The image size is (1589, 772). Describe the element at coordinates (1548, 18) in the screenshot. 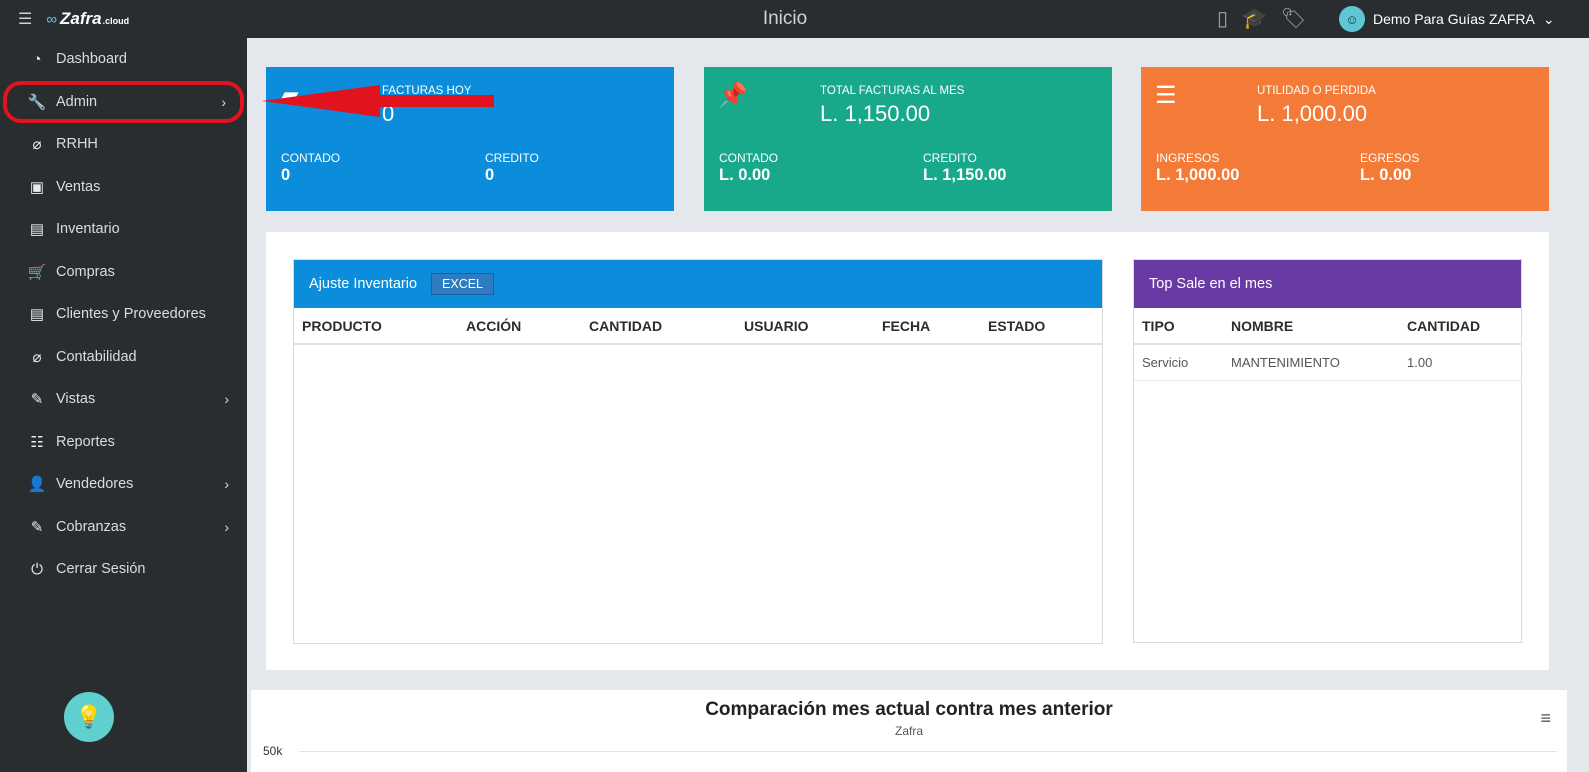

I see `chevron-down-icon: ⌄` at that location.